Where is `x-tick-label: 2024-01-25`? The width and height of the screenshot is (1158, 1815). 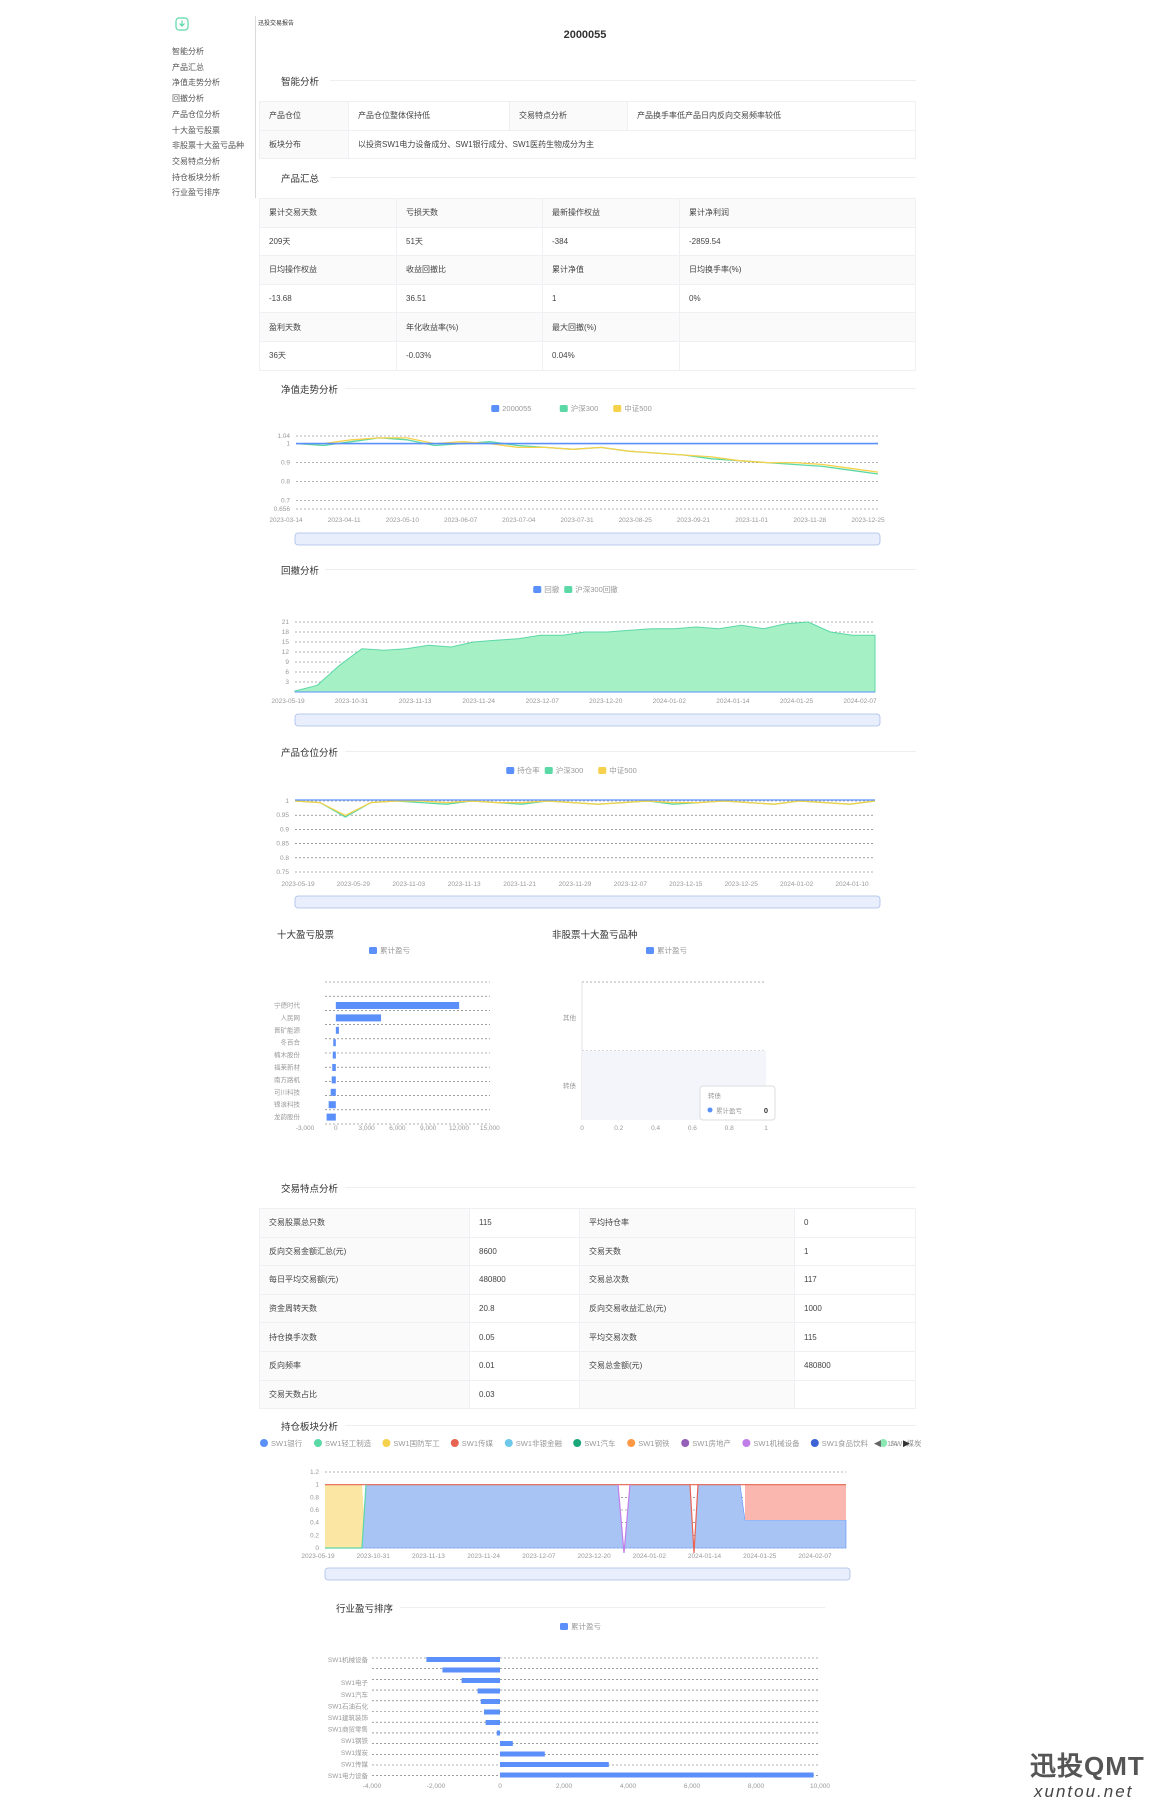 x-tick-label: 2024-01-25 is located at coordinates (797, 701).